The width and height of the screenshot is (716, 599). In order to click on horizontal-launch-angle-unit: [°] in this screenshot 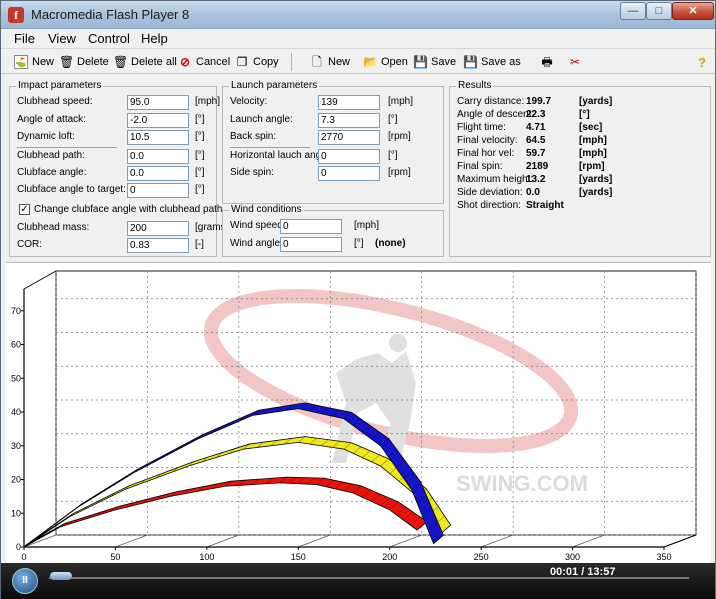, I will do `click(393, 155)`.